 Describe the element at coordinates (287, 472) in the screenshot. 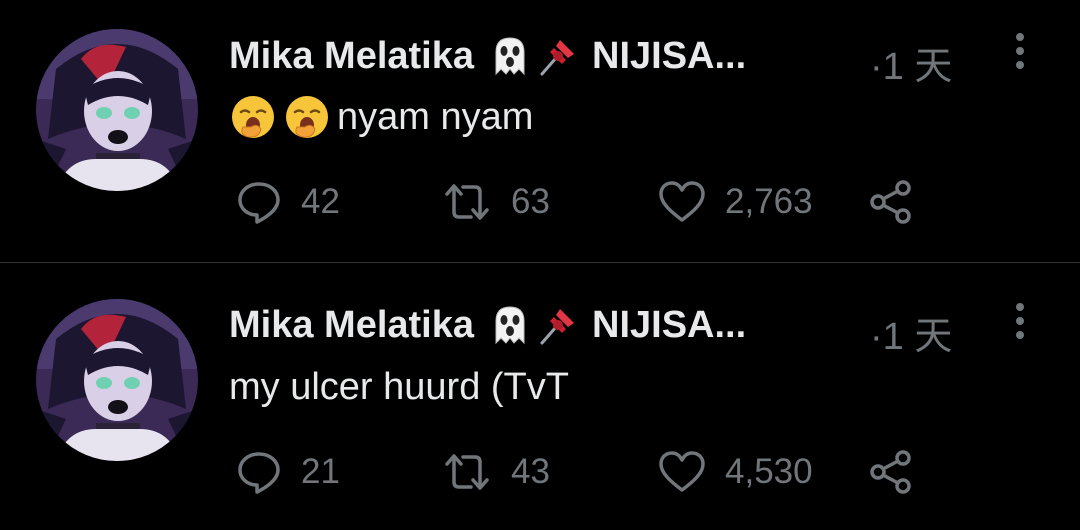

I see `reply-button: 21` at that location.